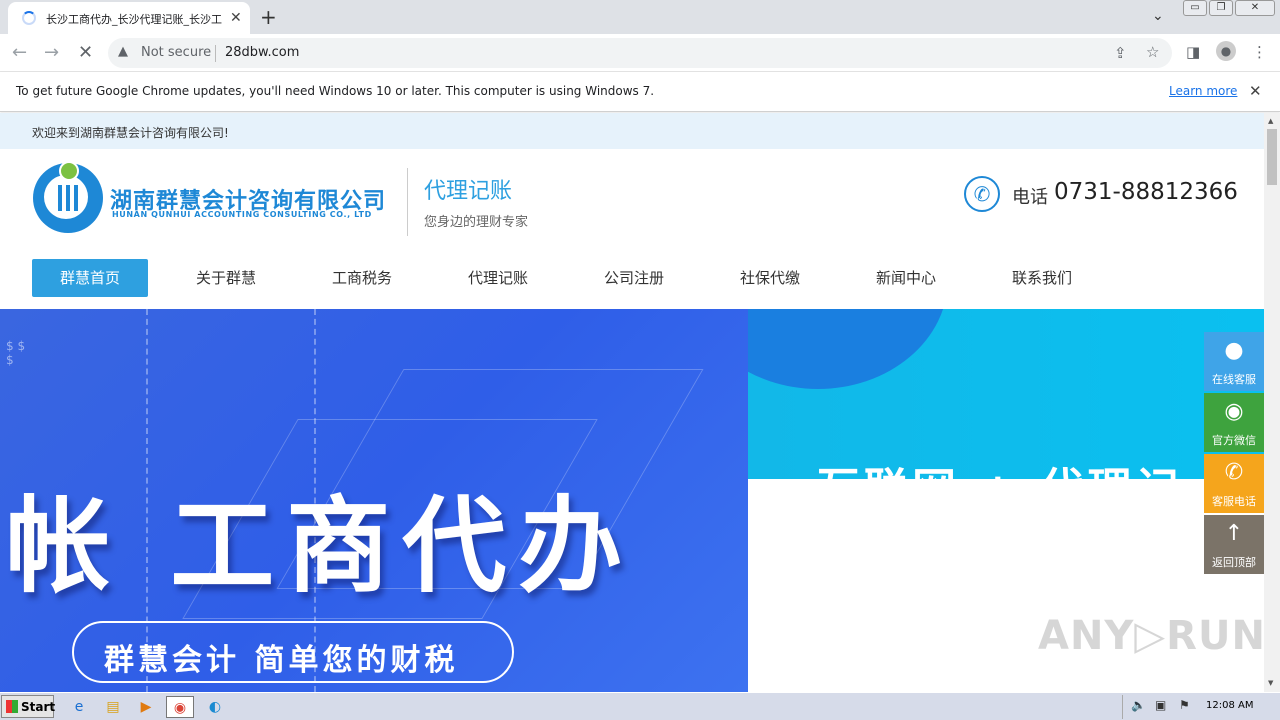 This screenshot has height=720, width=1280. Describe the element at coordinates (176, 52) in the screenshot. I see `security-label: Not secure` at that location.